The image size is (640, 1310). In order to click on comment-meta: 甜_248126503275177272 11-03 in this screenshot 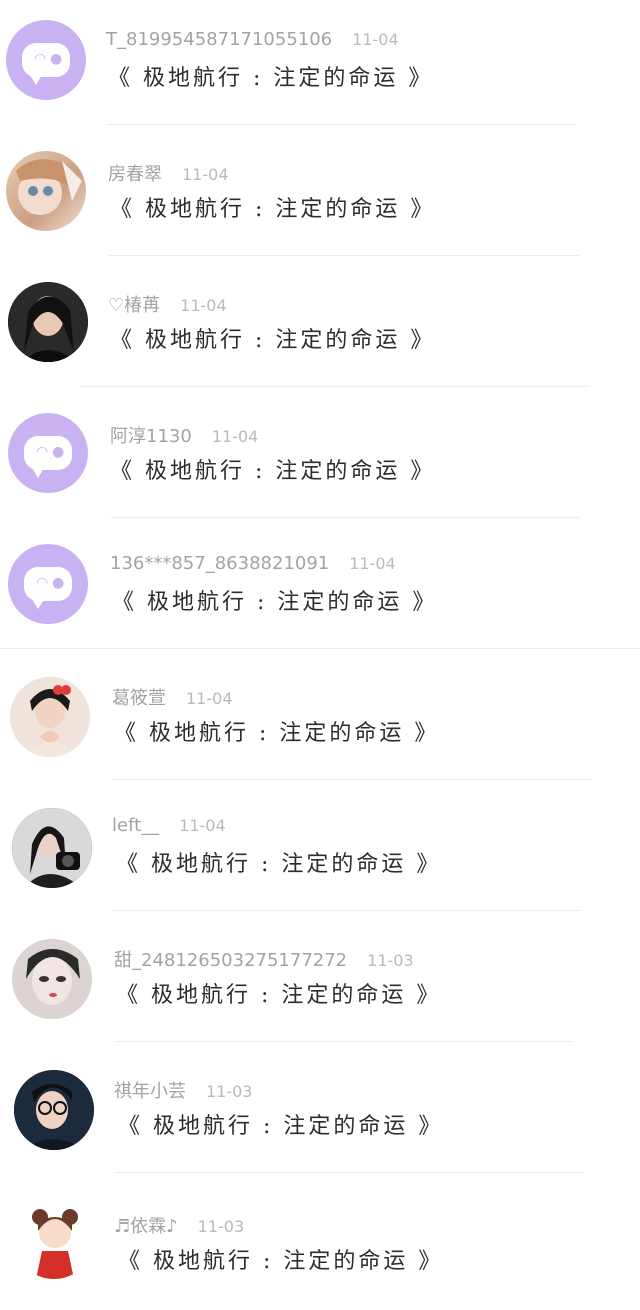, I will do `click(264, 959)`.